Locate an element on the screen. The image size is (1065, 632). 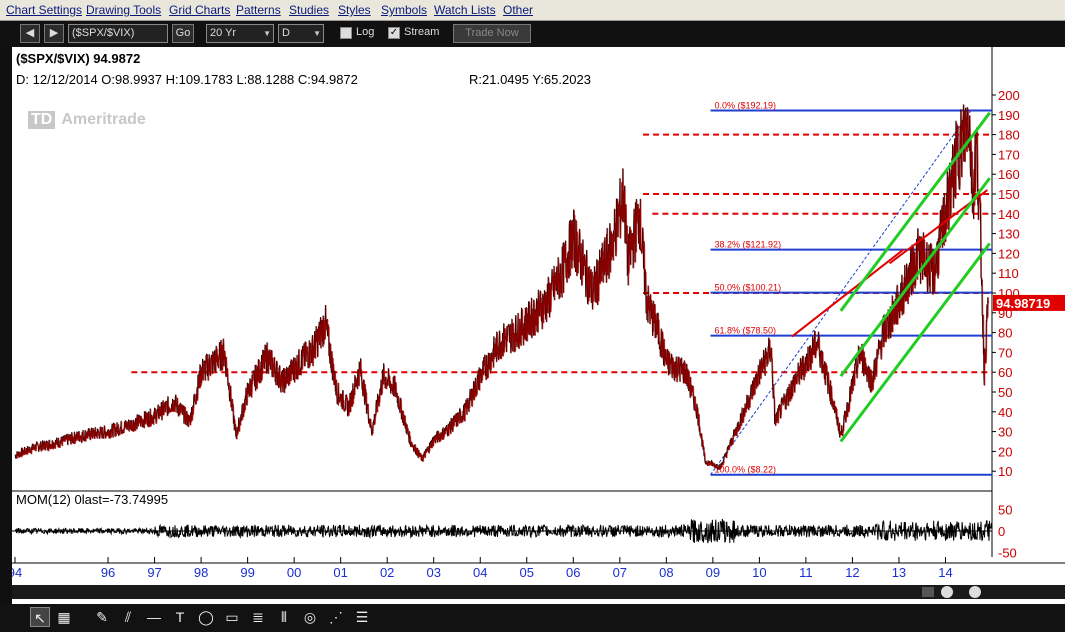
momentum-axis-tick-label: 50 is located at coordinates (1005, 509).